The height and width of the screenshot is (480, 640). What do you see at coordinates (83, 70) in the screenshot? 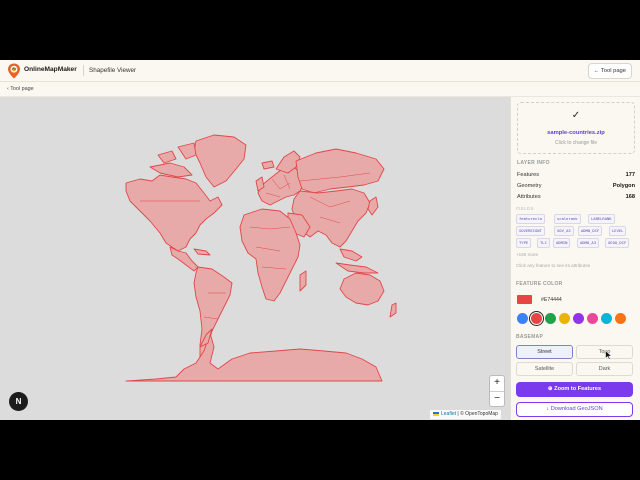
I see `header-divider` at bounding box center [83, 70].